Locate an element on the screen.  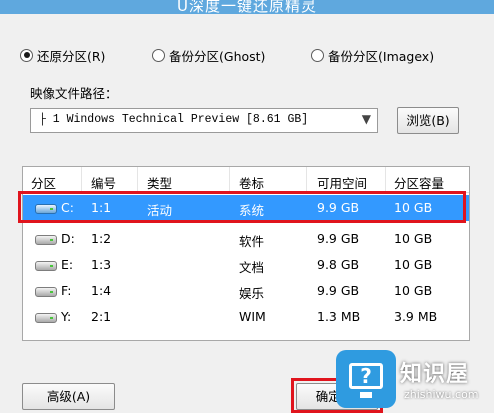
cell-id: 1:3 is located at coordinates (101, 264).